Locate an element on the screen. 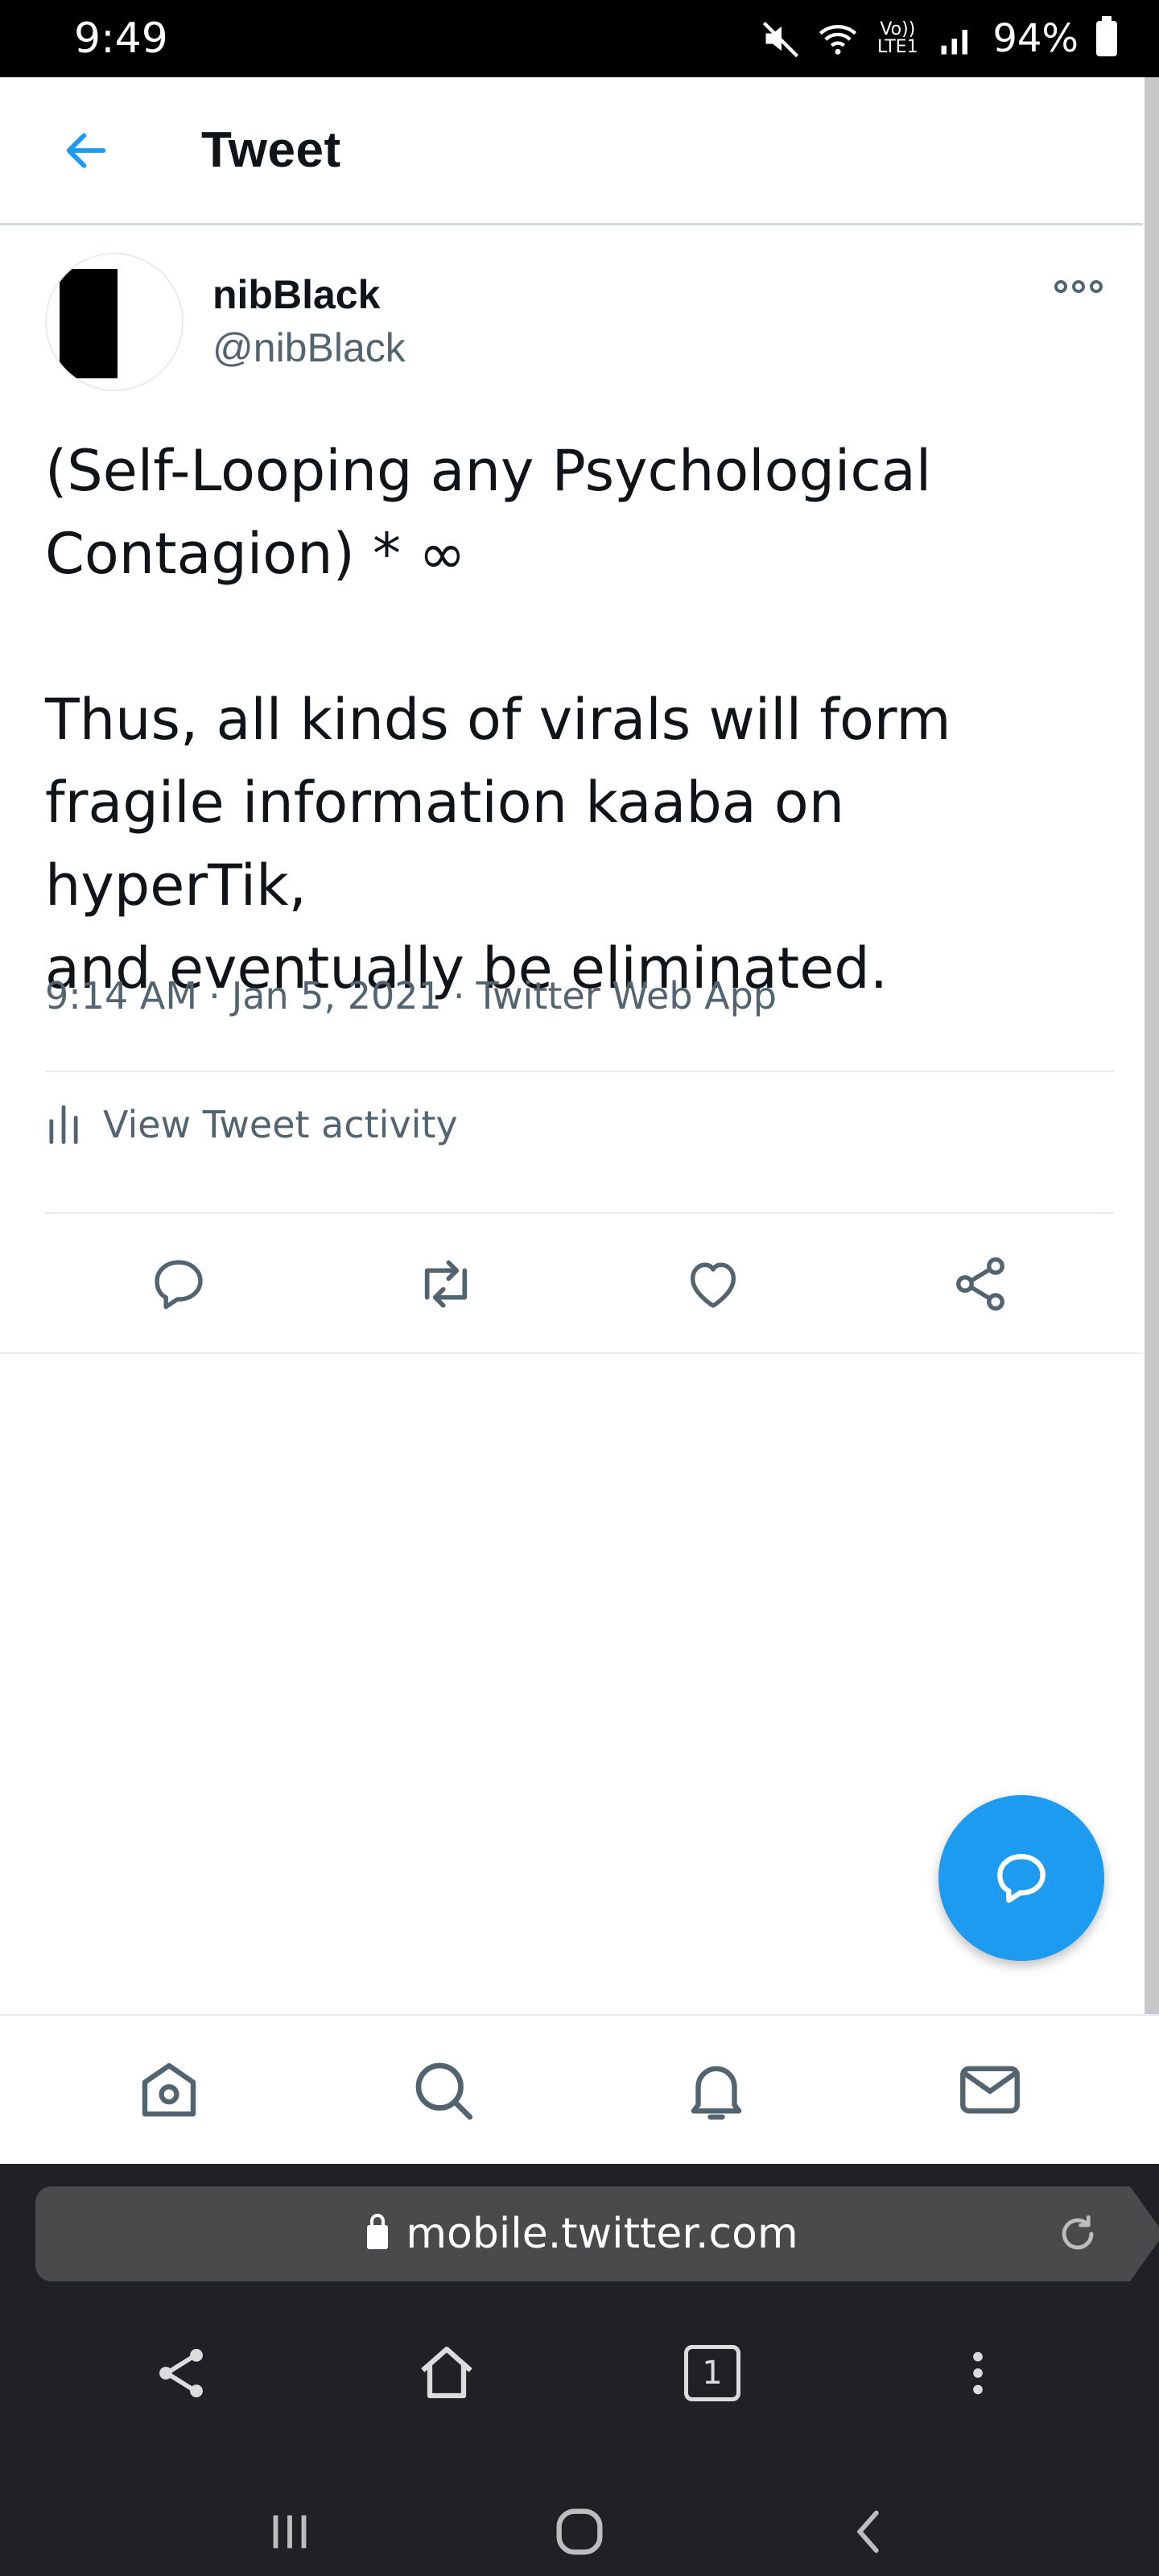 The image size is (1159, 2576). retweet-button is located at coordinates (446, 1284).